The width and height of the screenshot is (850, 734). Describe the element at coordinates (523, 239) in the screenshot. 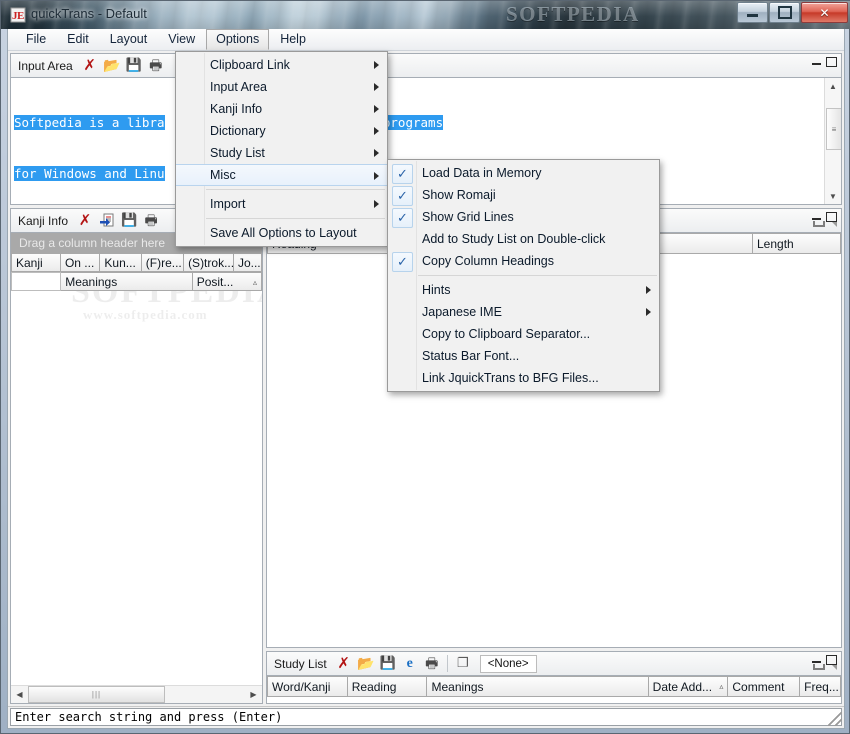

I see `menu-item-add-to-study-list-on-double-click: Add to Study List on Double-click` at that location.